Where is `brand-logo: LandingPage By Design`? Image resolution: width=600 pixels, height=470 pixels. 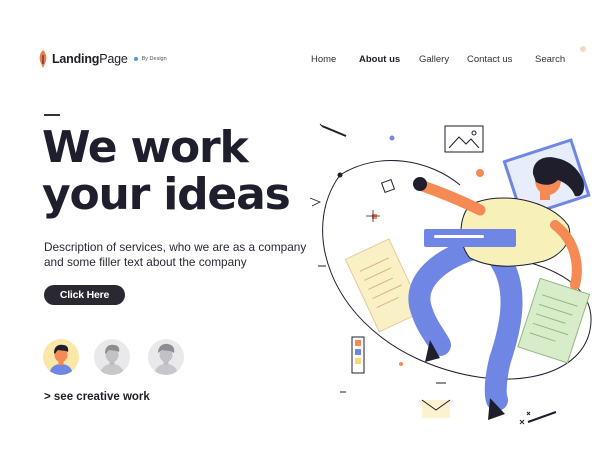 brand-logo: LandingPage By Design is located at coordinates (102, 59).